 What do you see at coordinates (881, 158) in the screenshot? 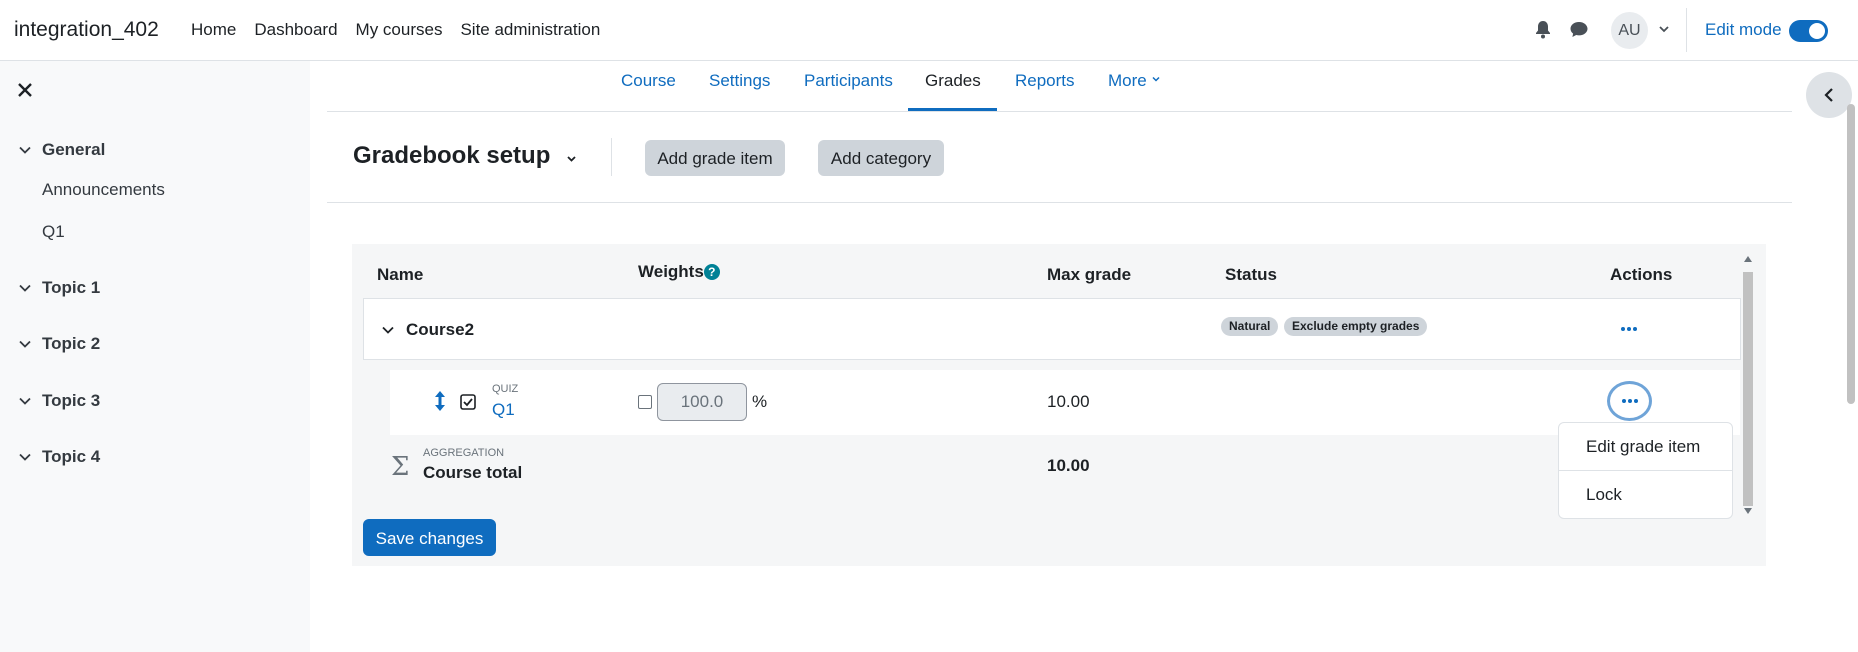
I see `add-category-button: Add category` at bounding box center [881, 158].